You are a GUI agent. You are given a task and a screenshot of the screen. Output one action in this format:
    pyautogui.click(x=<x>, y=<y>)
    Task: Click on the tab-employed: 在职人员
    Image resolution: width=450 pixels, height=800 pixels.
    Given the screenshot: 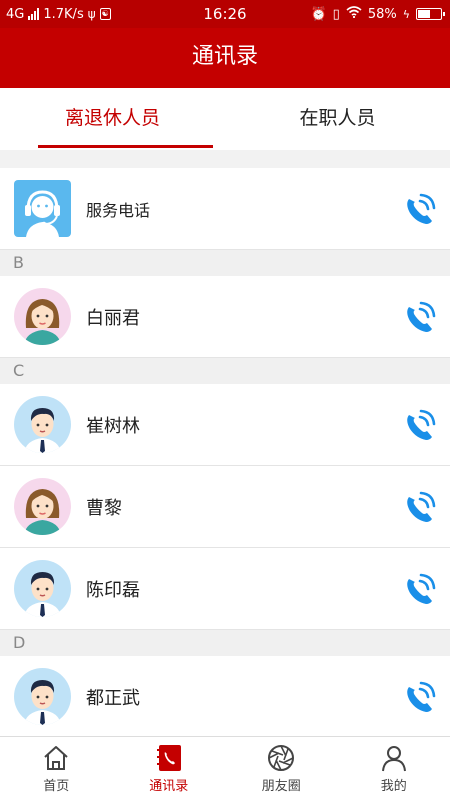 What is the action you would take?
    pyautogui.click(x=337, y=119)
    